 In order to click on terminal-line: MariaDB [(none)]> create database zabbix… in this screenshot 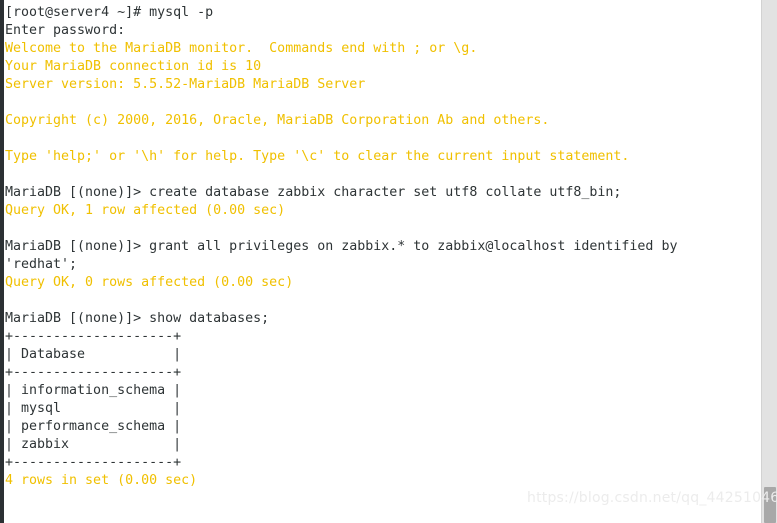, I will do `click(313, 192)`.